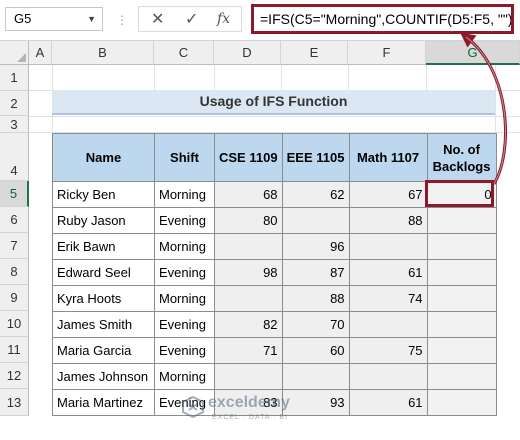  I want to click on cell-cse: 71, so click(248, 350).